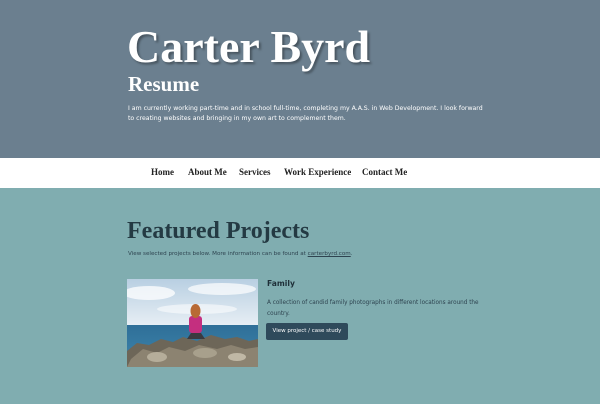 This screenshot has height=404, width=600. What do you see at coordinates (192, 323) in the screenshot?
I see `project-photo` at bounding box center [192, 323].